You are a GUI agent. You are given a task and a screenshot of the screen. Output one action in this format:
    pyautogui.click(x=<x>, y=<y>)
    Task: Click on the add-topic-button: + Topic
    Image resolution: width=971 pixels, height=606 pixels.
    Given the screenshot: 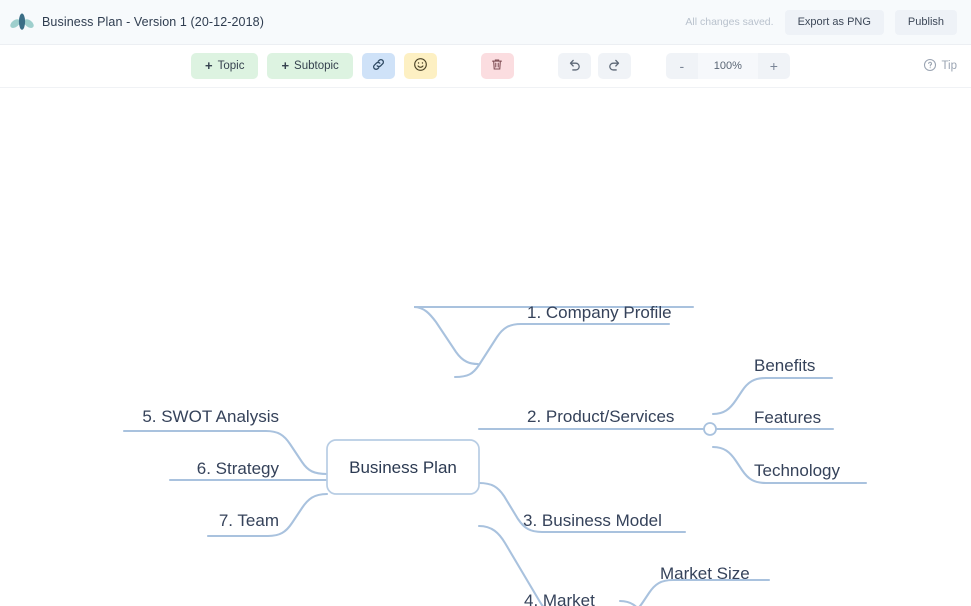 What is the action you would take?
    pyautogui.click(x=225, y=66)
    